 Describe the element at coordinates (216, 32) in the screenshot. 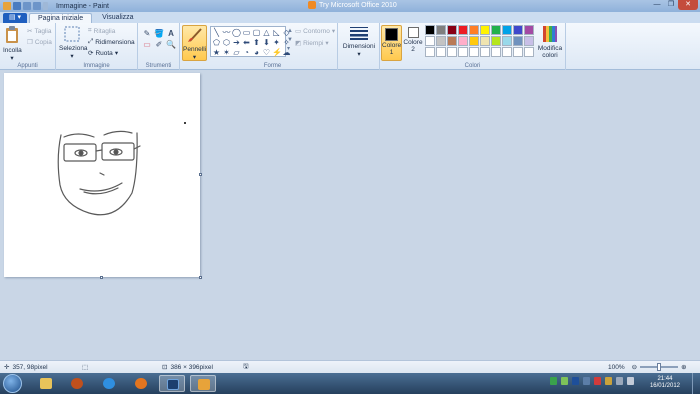

I see `shape-option: ╲` at that location.